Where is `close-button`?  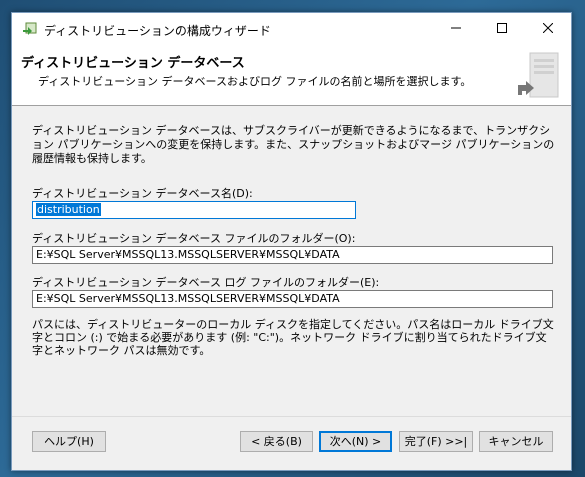 close-button is located at coordinates (548, 28).